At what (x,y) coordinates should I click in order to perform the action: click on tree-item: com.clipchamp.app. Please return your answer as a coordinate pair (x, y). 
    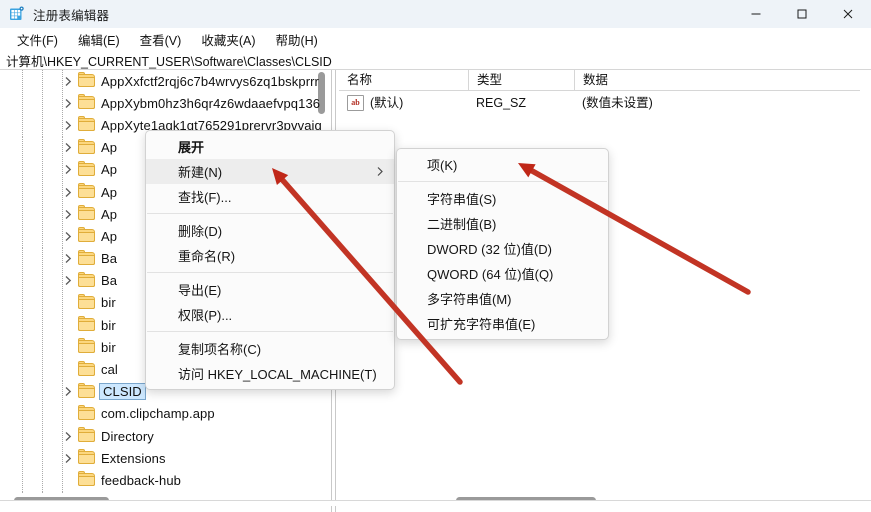
    Looking at the image, I should click on (163, 413).